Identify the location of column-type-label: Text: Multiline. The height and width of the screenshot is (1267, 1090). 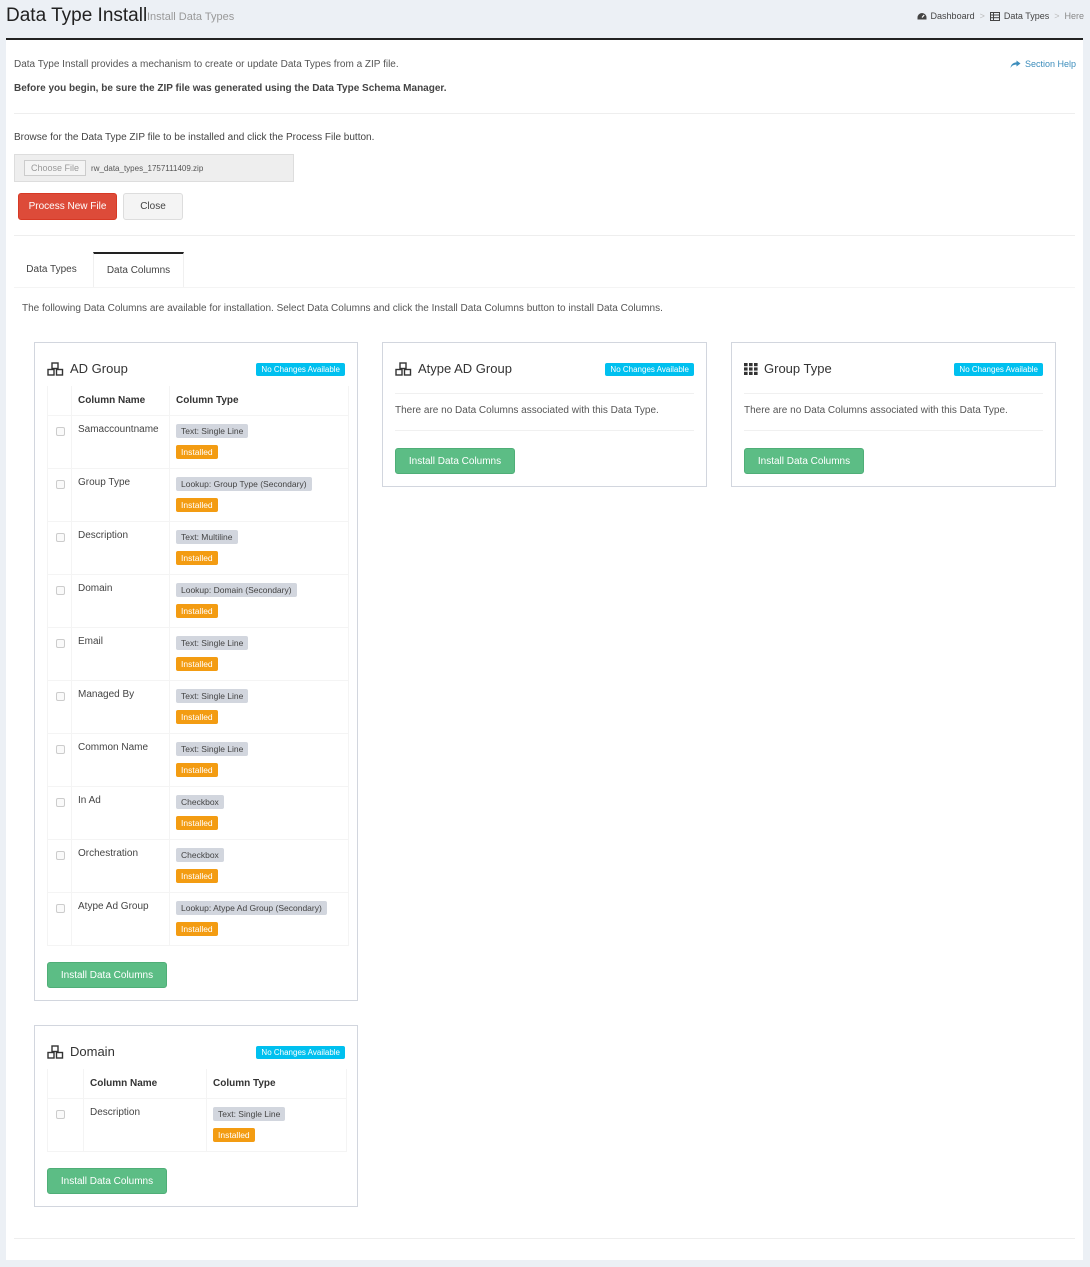
(207, 536).